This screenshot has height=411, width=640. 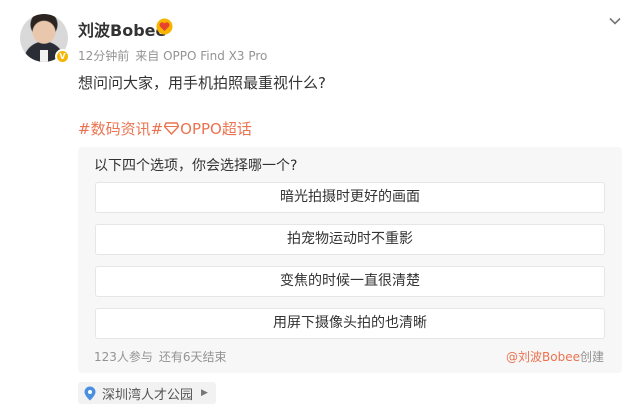 I want to click on poll-option: 暗光拍摄时更好的画面, so click(x=350, y=197).